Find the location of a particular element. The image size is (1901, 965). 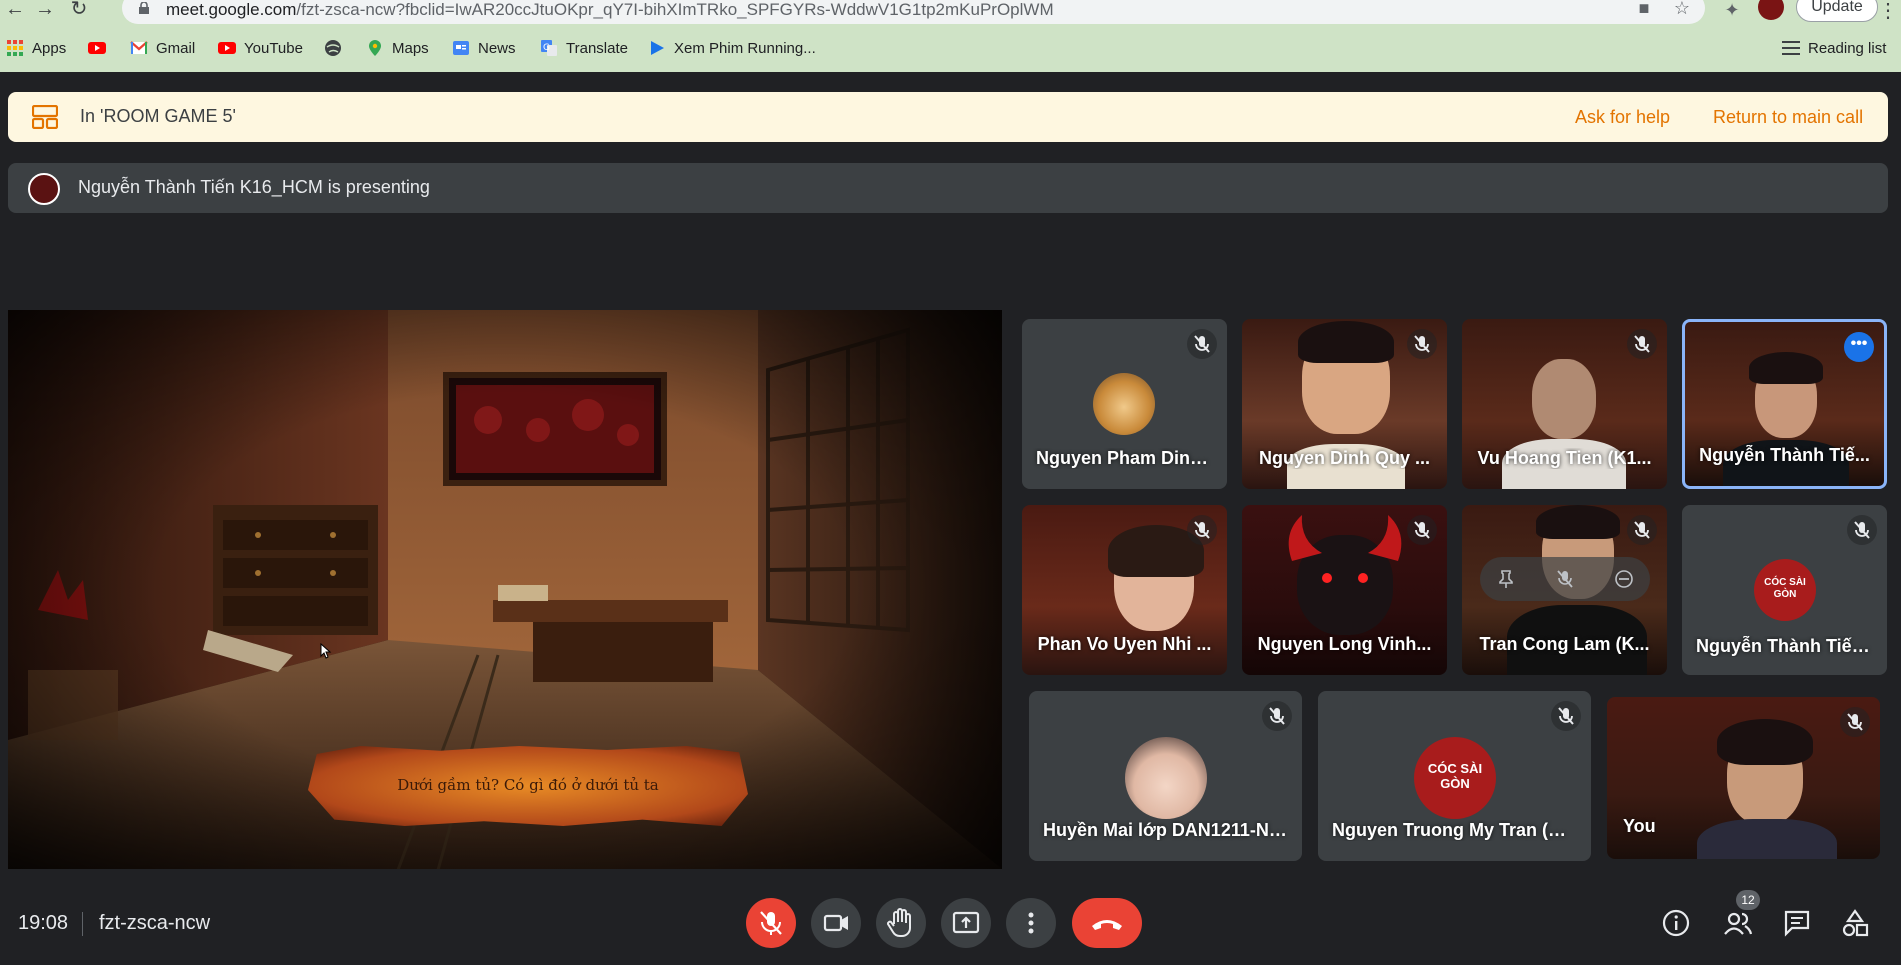

raise-hand-button is located at coordinates (901, 923).